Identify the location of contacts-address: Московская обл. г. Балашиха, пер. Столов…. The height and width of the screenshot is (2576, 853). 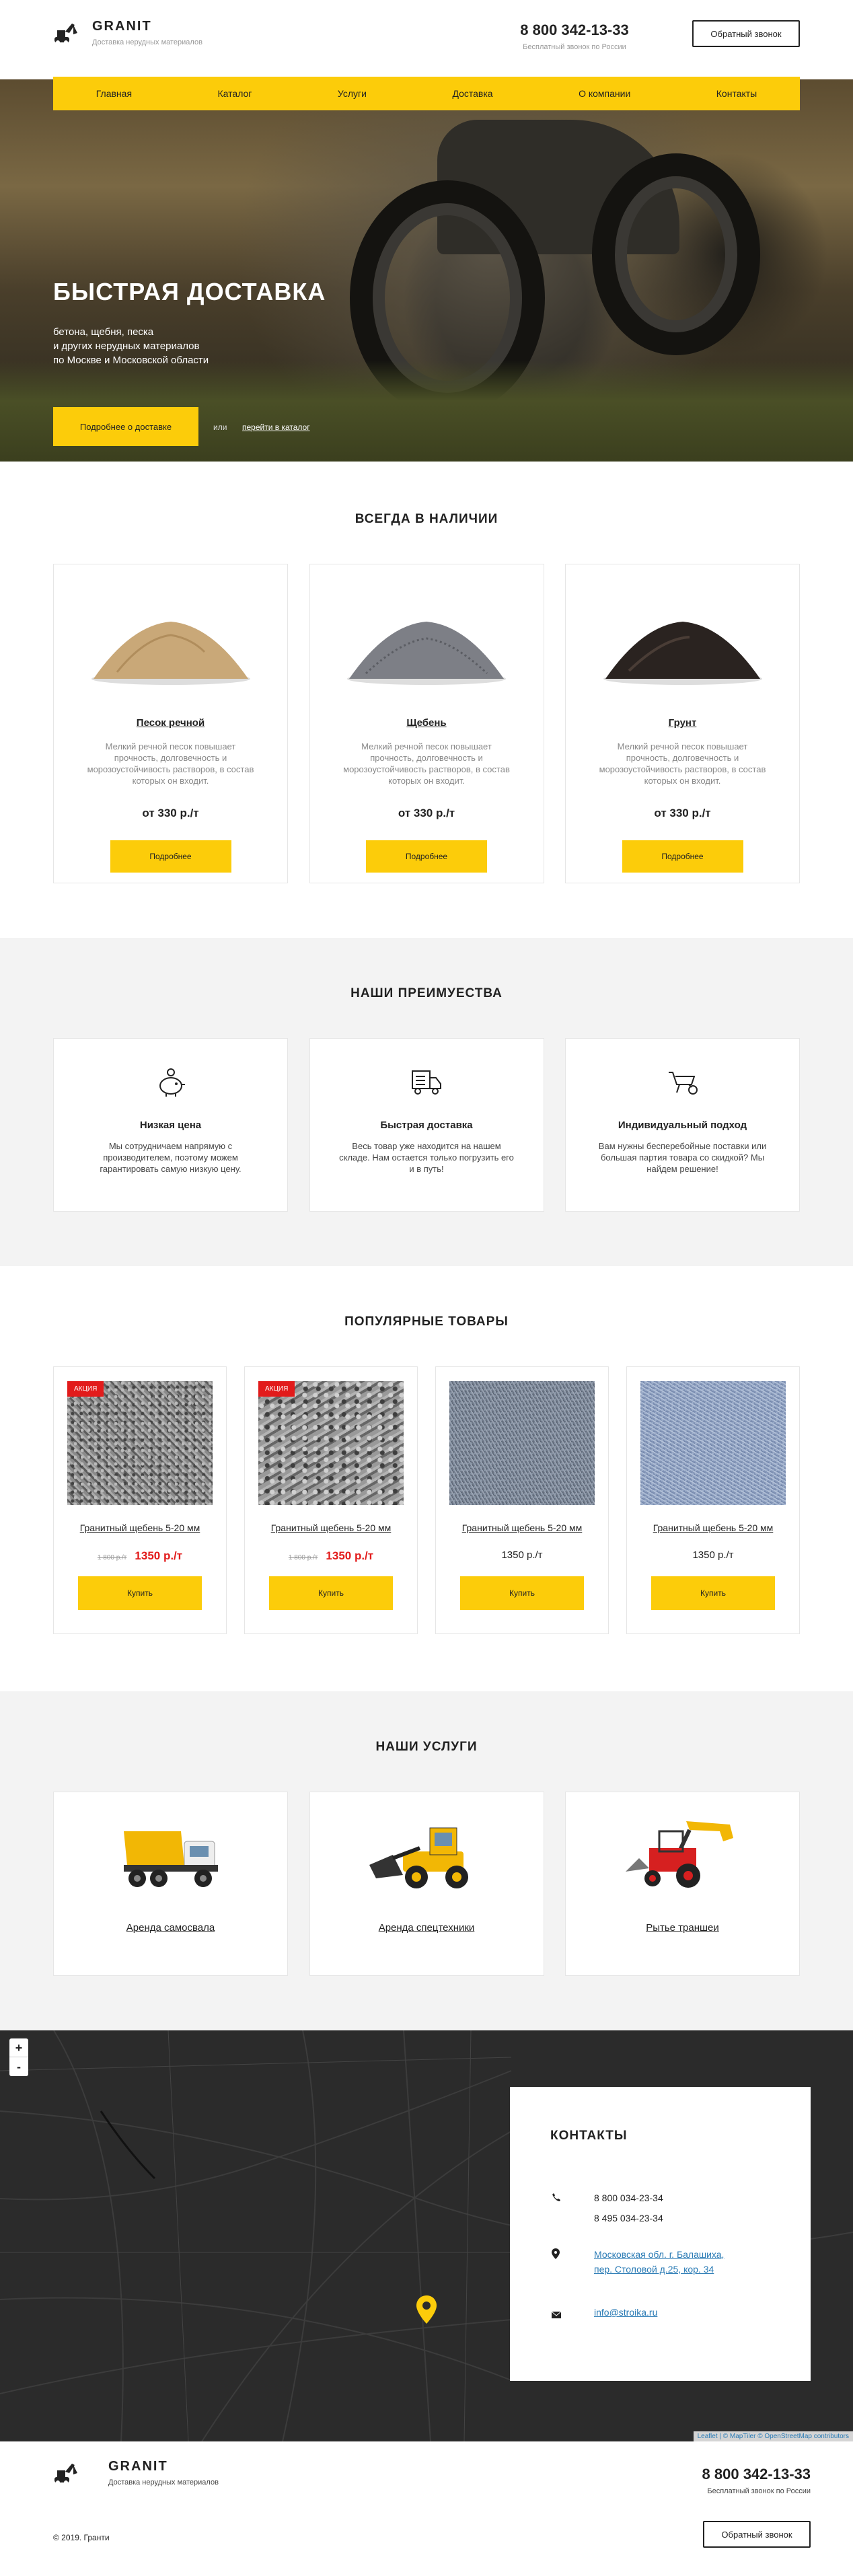
(680, 2262).